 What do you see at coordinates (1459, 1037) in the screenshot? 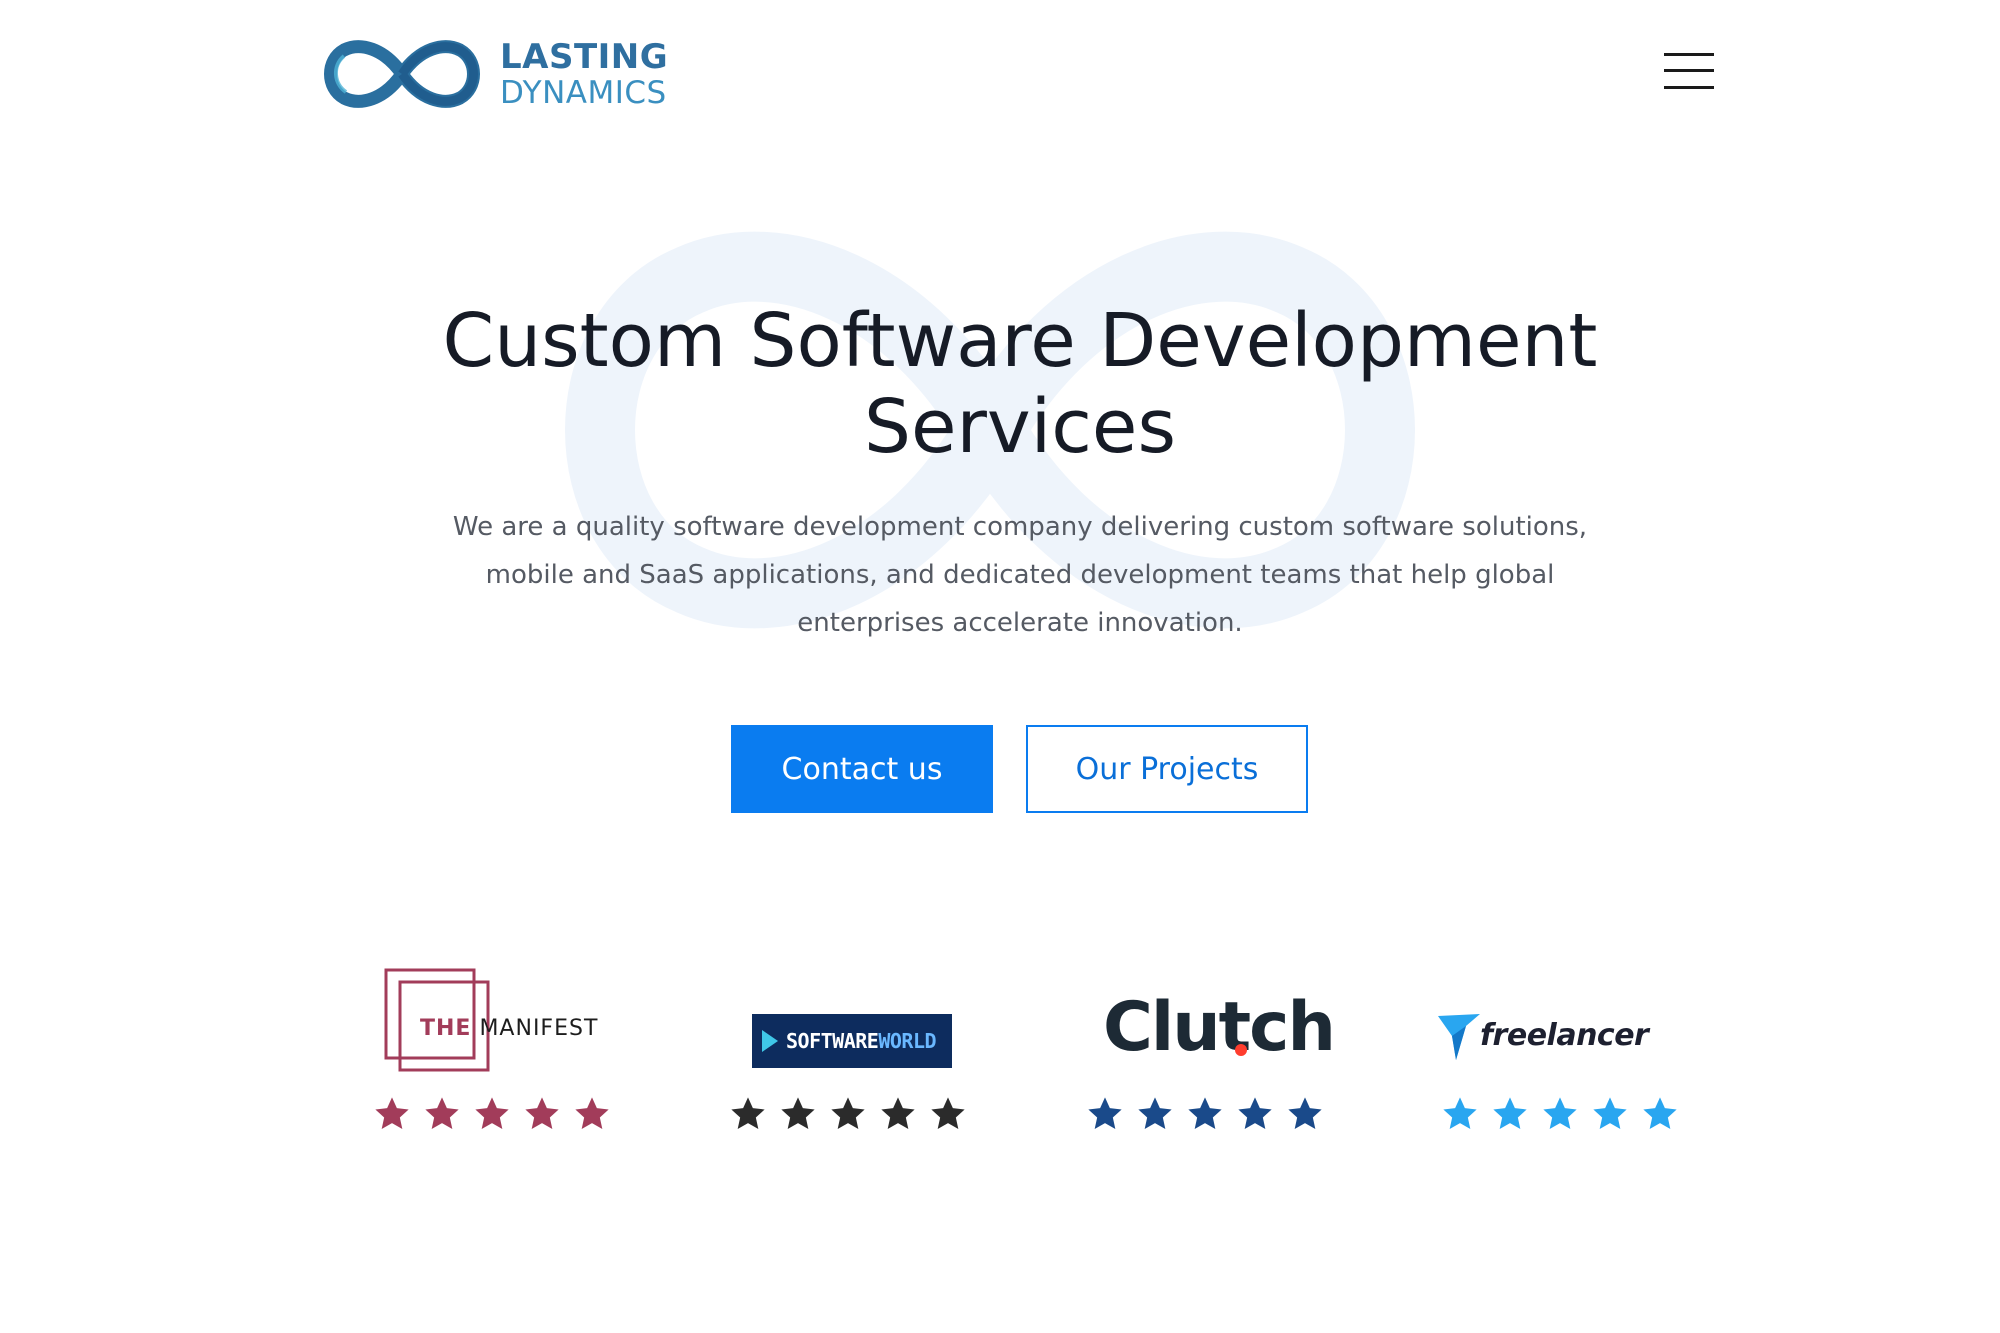
I see `freelancer-bird-icon` at bounding box center [1459, 1037].